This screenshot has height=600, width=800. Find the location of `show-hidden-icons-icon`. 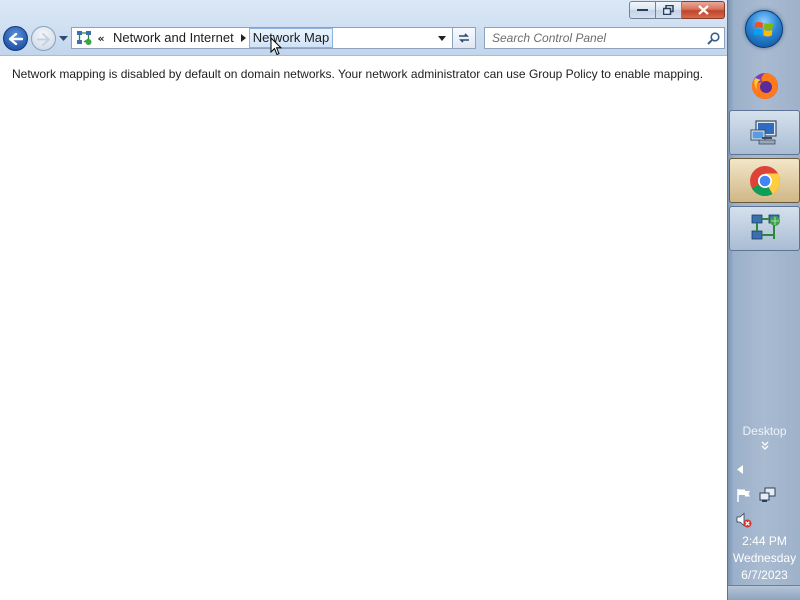

show-hidden-icons-icon is located at coordinates (740, 469).